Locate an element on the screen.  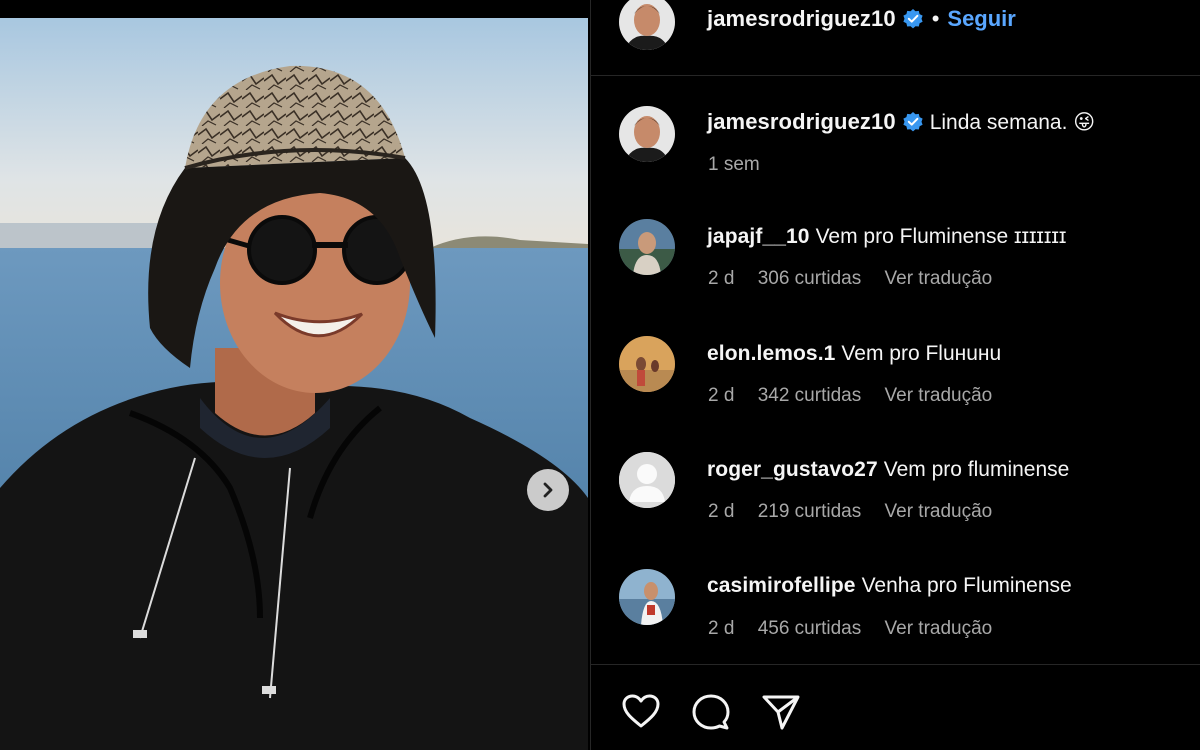
heart-icon is located at coordinates (641, 711).